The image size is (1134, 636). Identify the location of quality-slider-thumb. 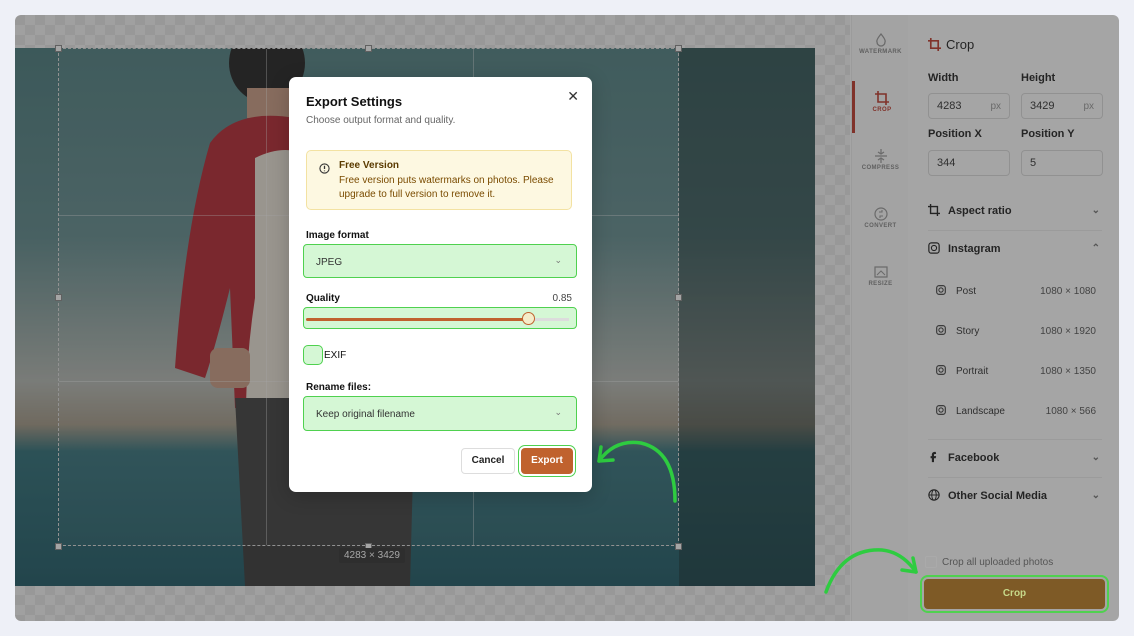
(528, 318).